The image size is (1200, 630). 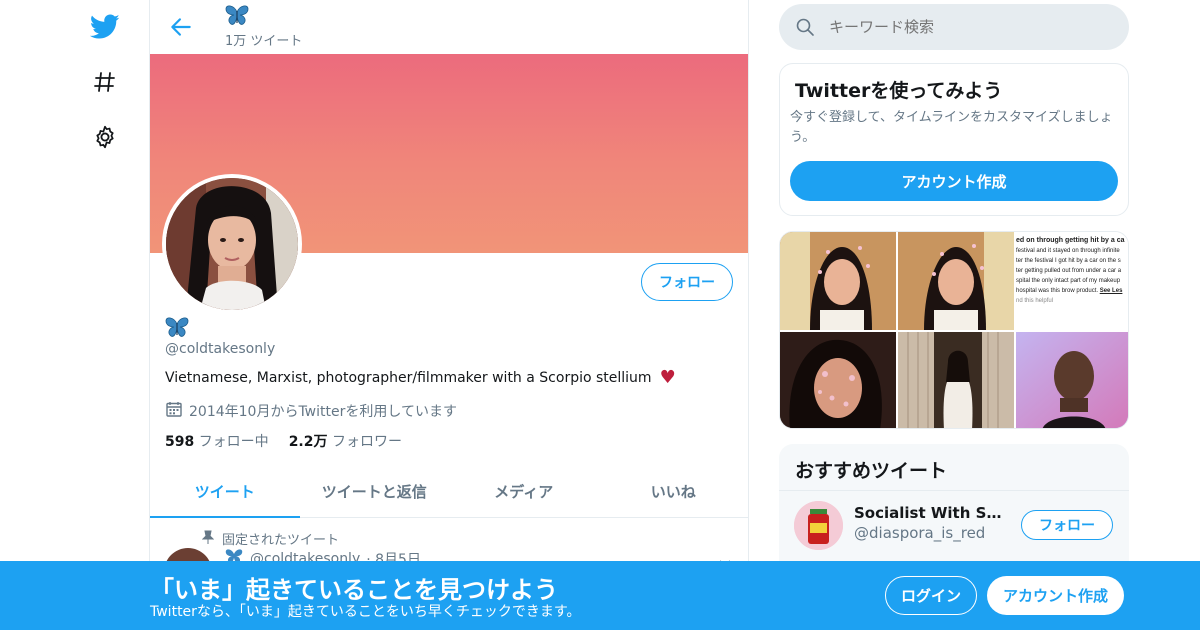 What do you see at coordinates (674, 491) in the screenshot?
I see `tab-likes: いいね` at bounding box center [674, 491].